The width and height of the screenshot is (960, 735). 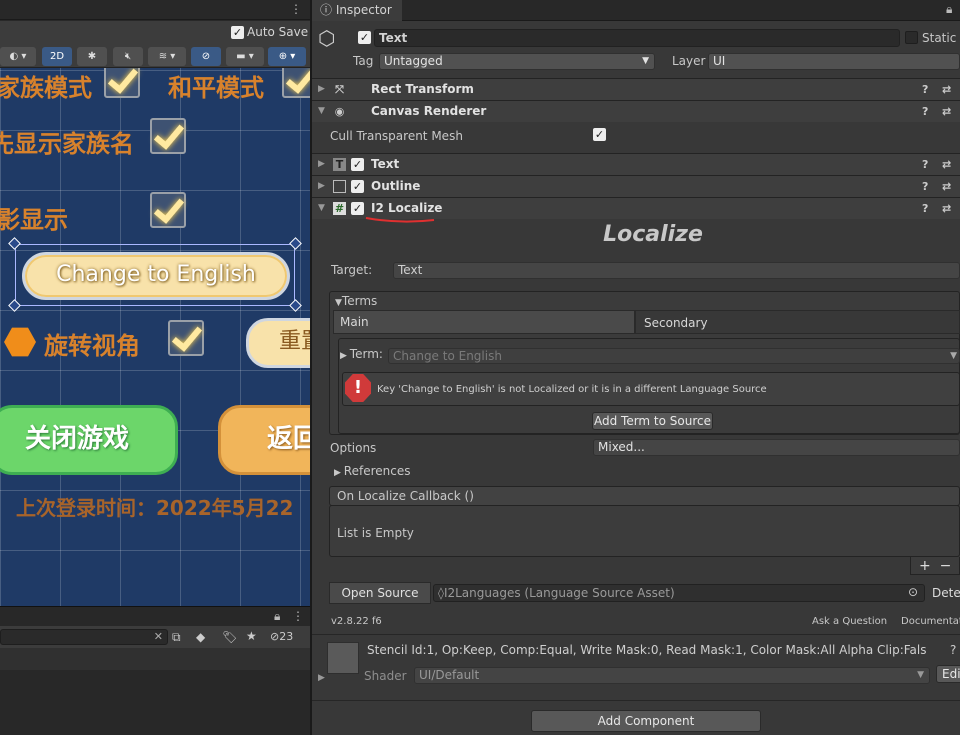 What do you see at coordinates (930, 621) in the screenshot?
I see `documentation-link: Documentat` at bounding box center [930, 621].